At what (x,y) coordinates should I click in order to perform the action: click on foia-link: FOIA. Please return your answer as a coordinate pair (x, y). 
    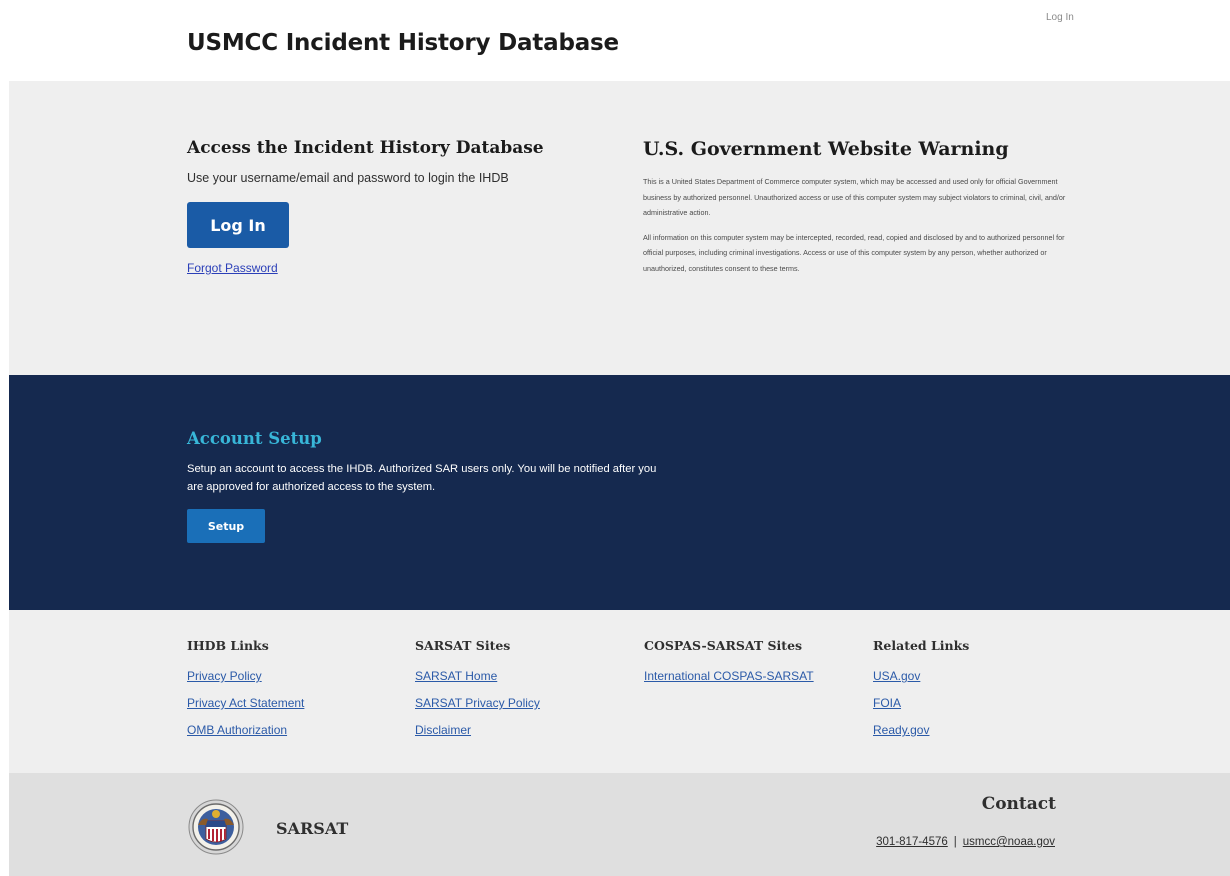
    Looking at the image, I should click on (921, 703).